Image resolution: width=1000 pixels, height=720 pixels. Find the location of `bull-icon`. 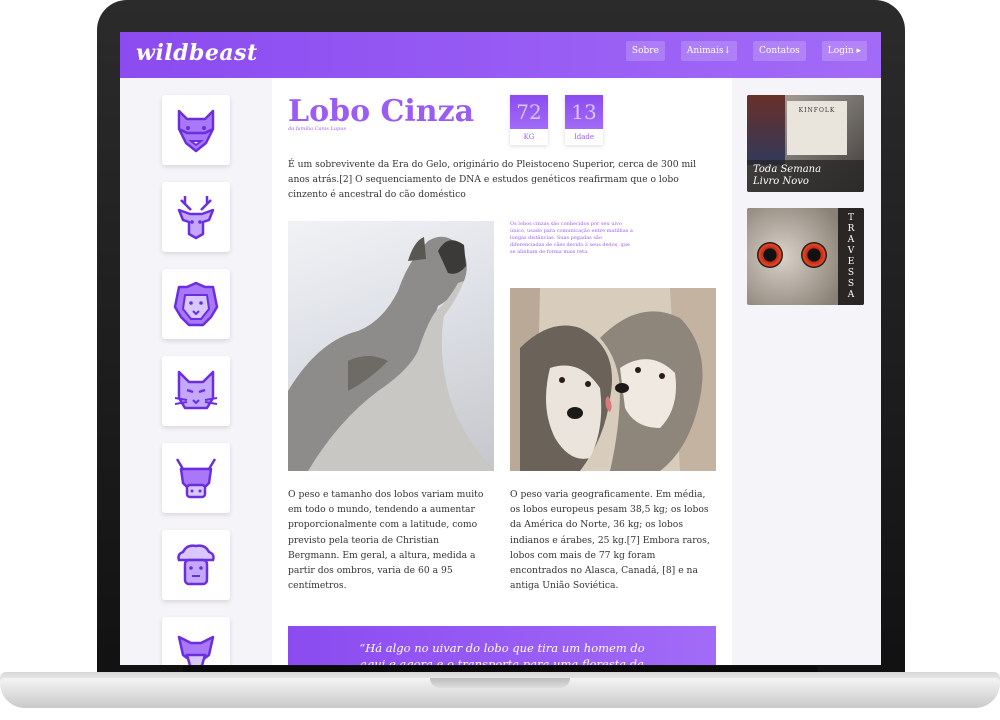

bull-icon is located at coordinates (196, 478).